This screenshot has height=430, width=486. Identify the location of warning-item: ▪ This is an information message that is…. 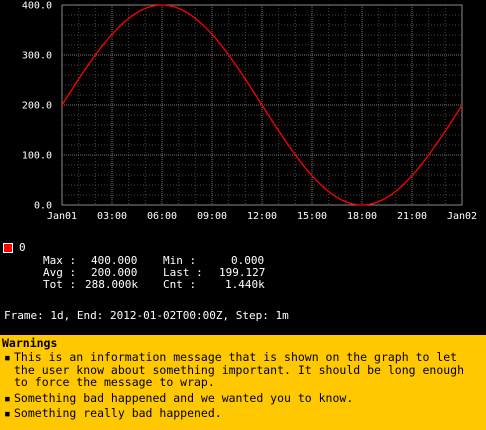
(243, 370).